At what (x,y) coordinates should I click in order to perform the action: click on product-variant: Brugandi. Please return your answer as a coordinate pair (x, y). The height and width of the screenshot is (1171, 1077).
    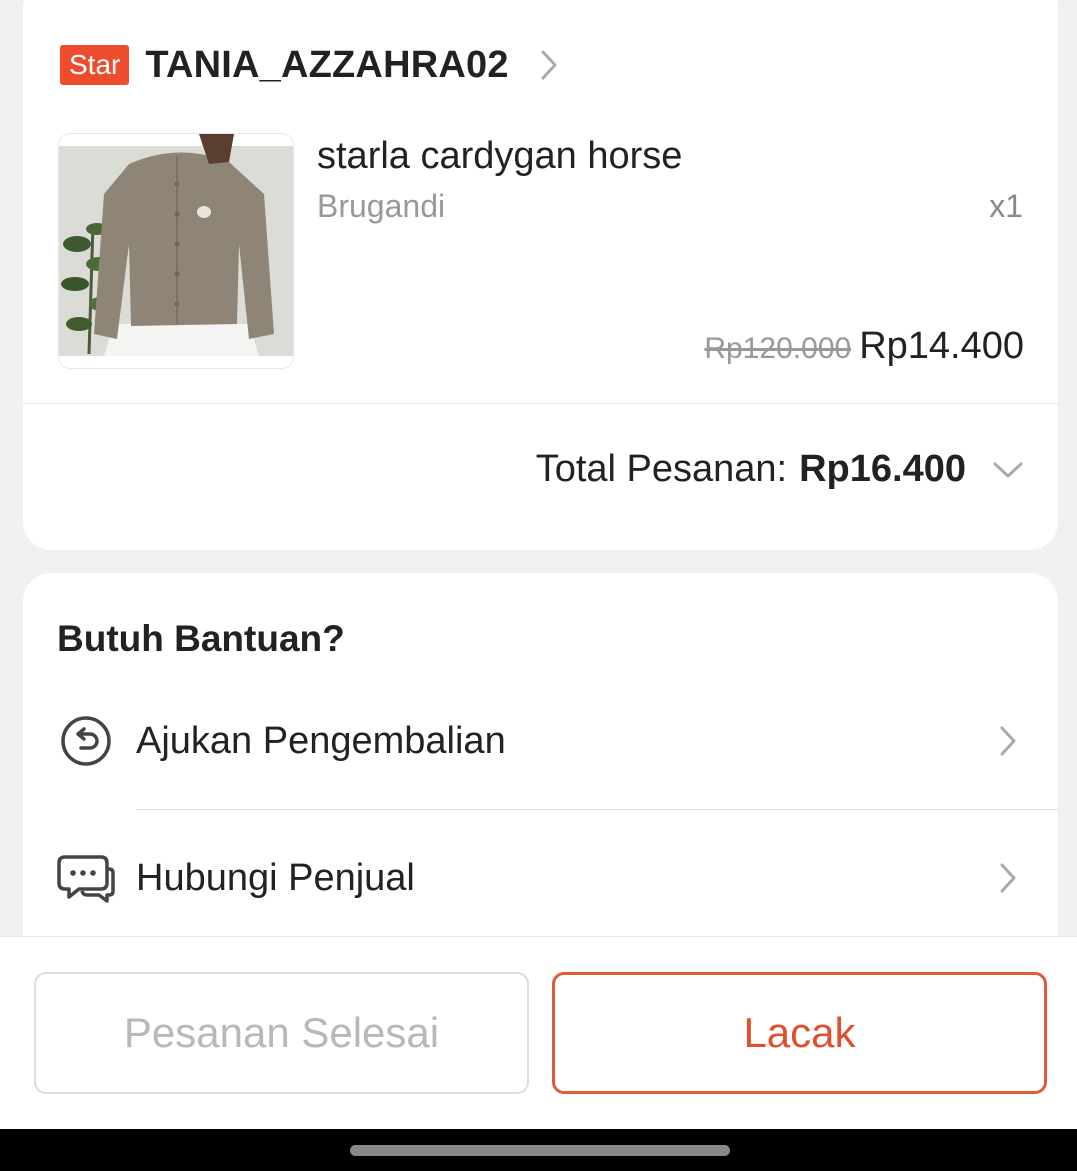
    Looking at the image, I should click on (381, 206).